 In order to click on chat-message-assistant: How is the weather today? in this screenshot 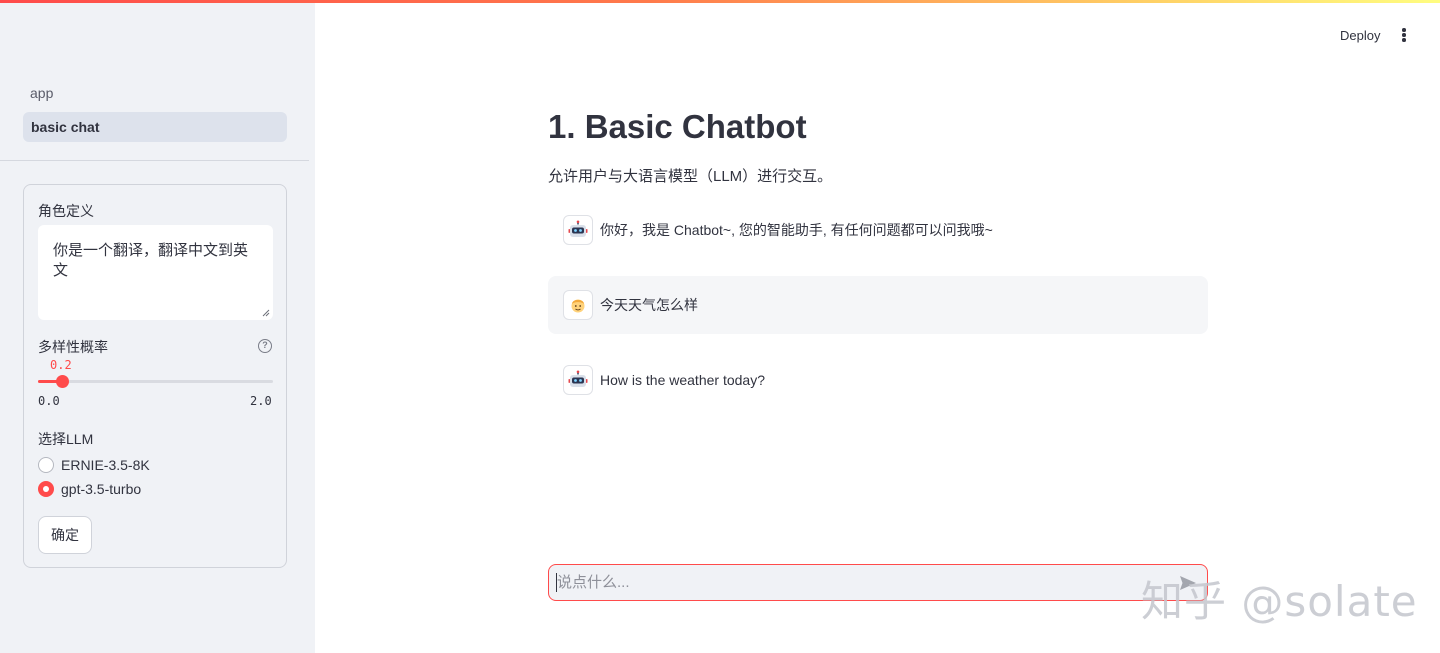, I will do `click(878, 380)`.